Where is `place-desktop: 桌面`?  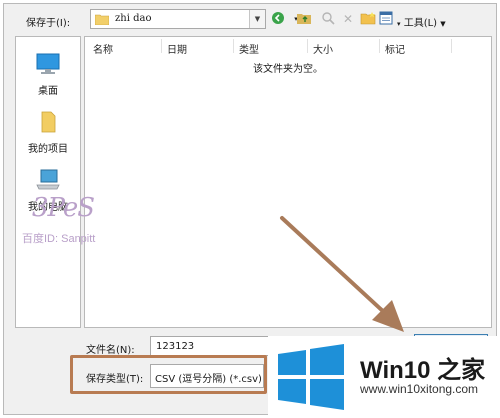
place-desktop: 桌面 is located at coordinates (48, 75).